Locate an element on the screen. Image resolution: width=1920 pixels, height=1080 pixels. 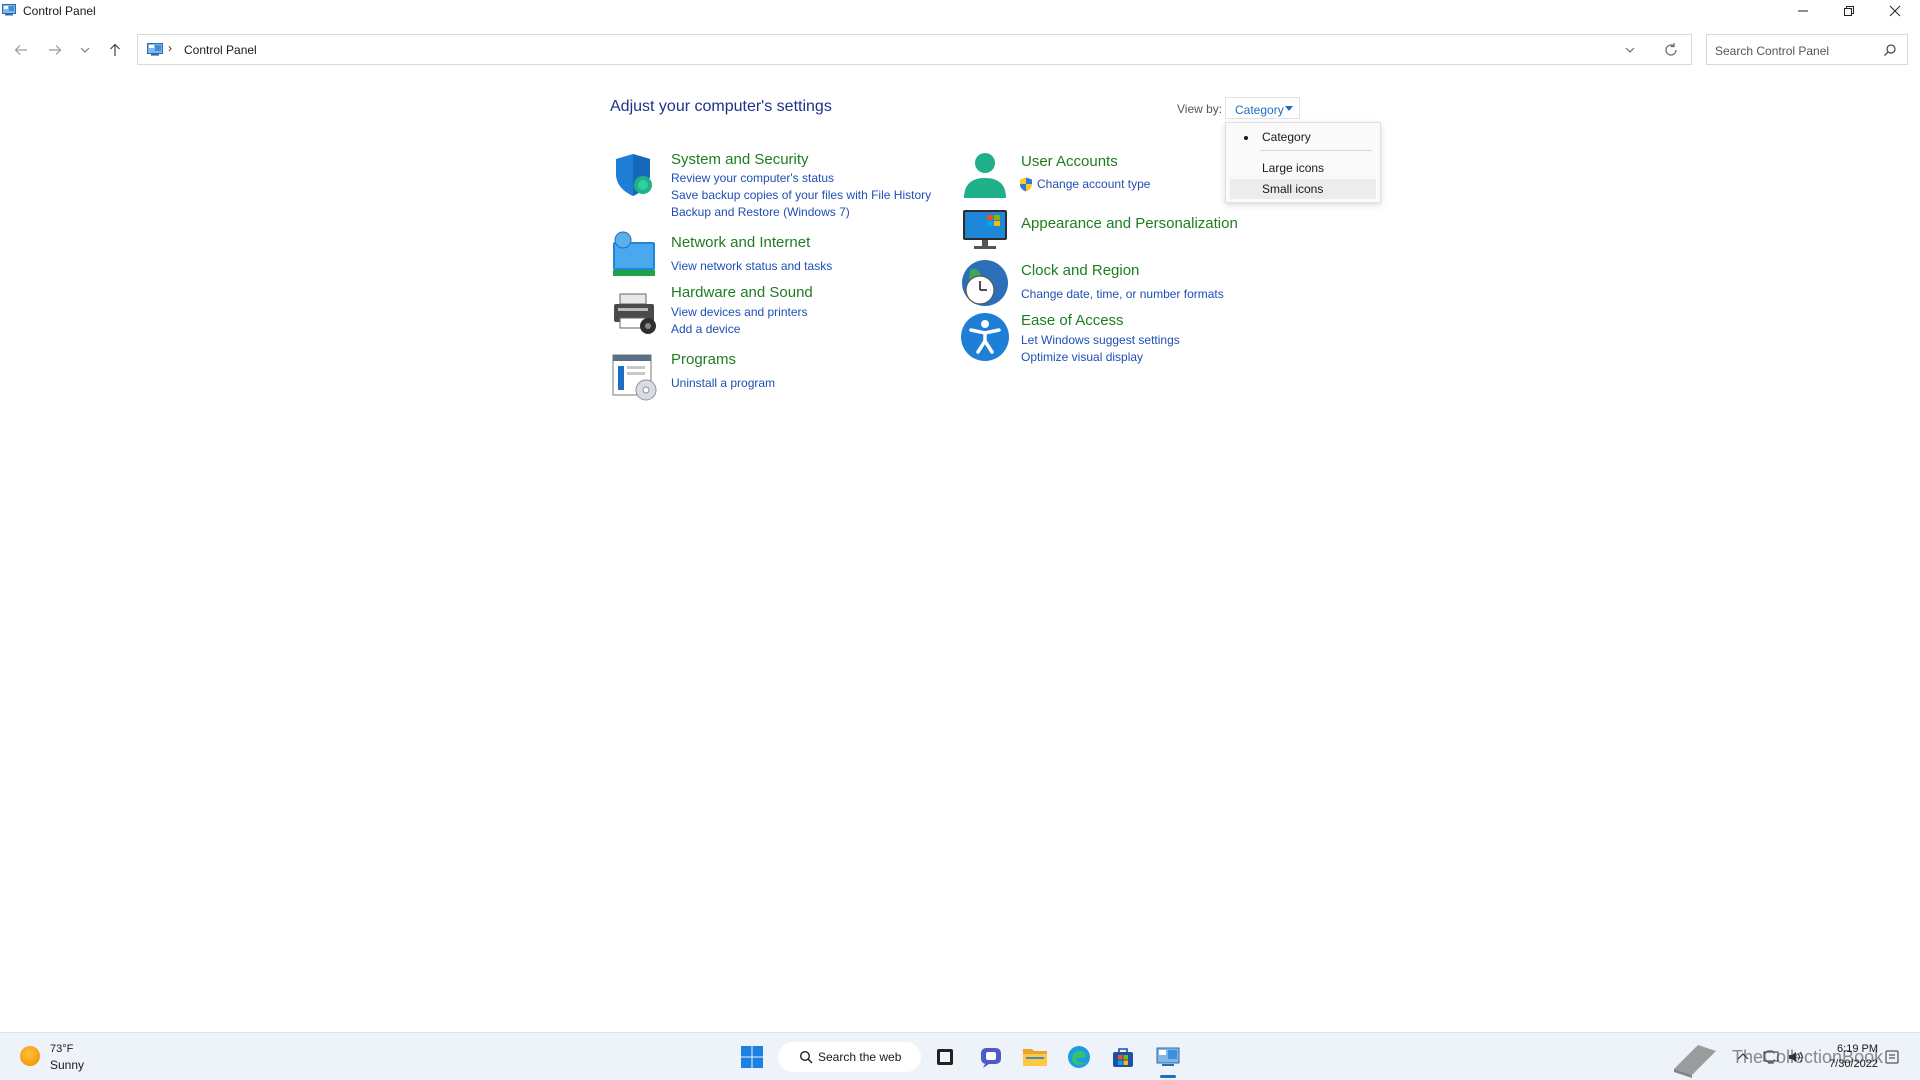
active-app-indicator is located at coordinates (1168, 1076).